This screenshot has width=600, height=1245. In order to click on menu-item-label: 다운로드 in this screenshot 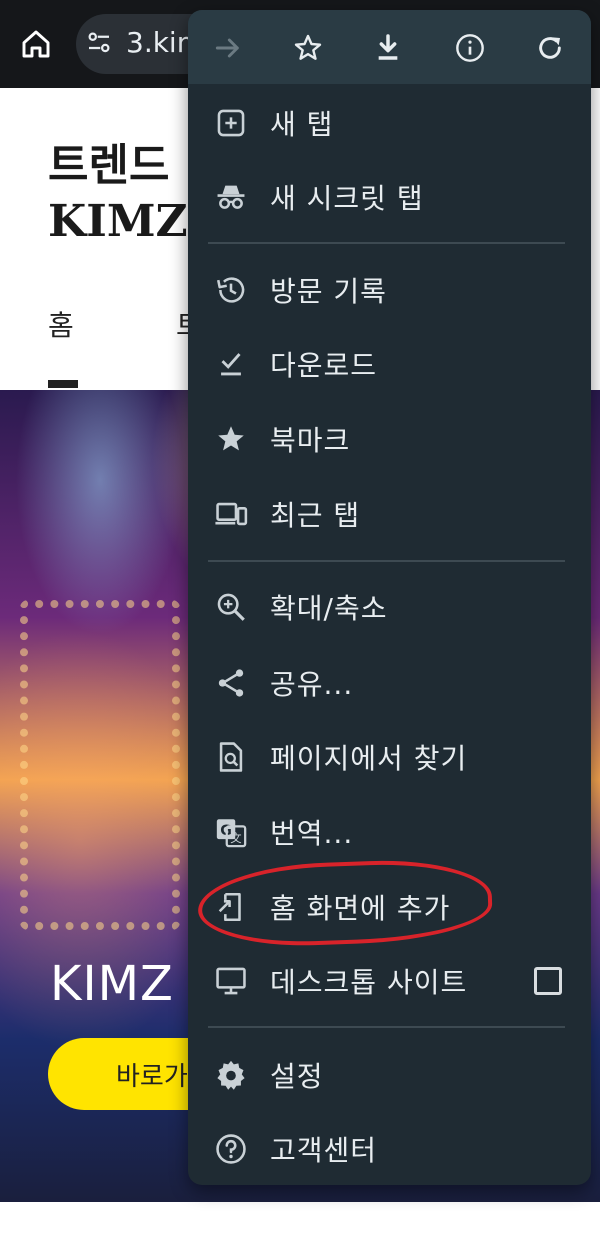, I will do `click(324, 365)`.